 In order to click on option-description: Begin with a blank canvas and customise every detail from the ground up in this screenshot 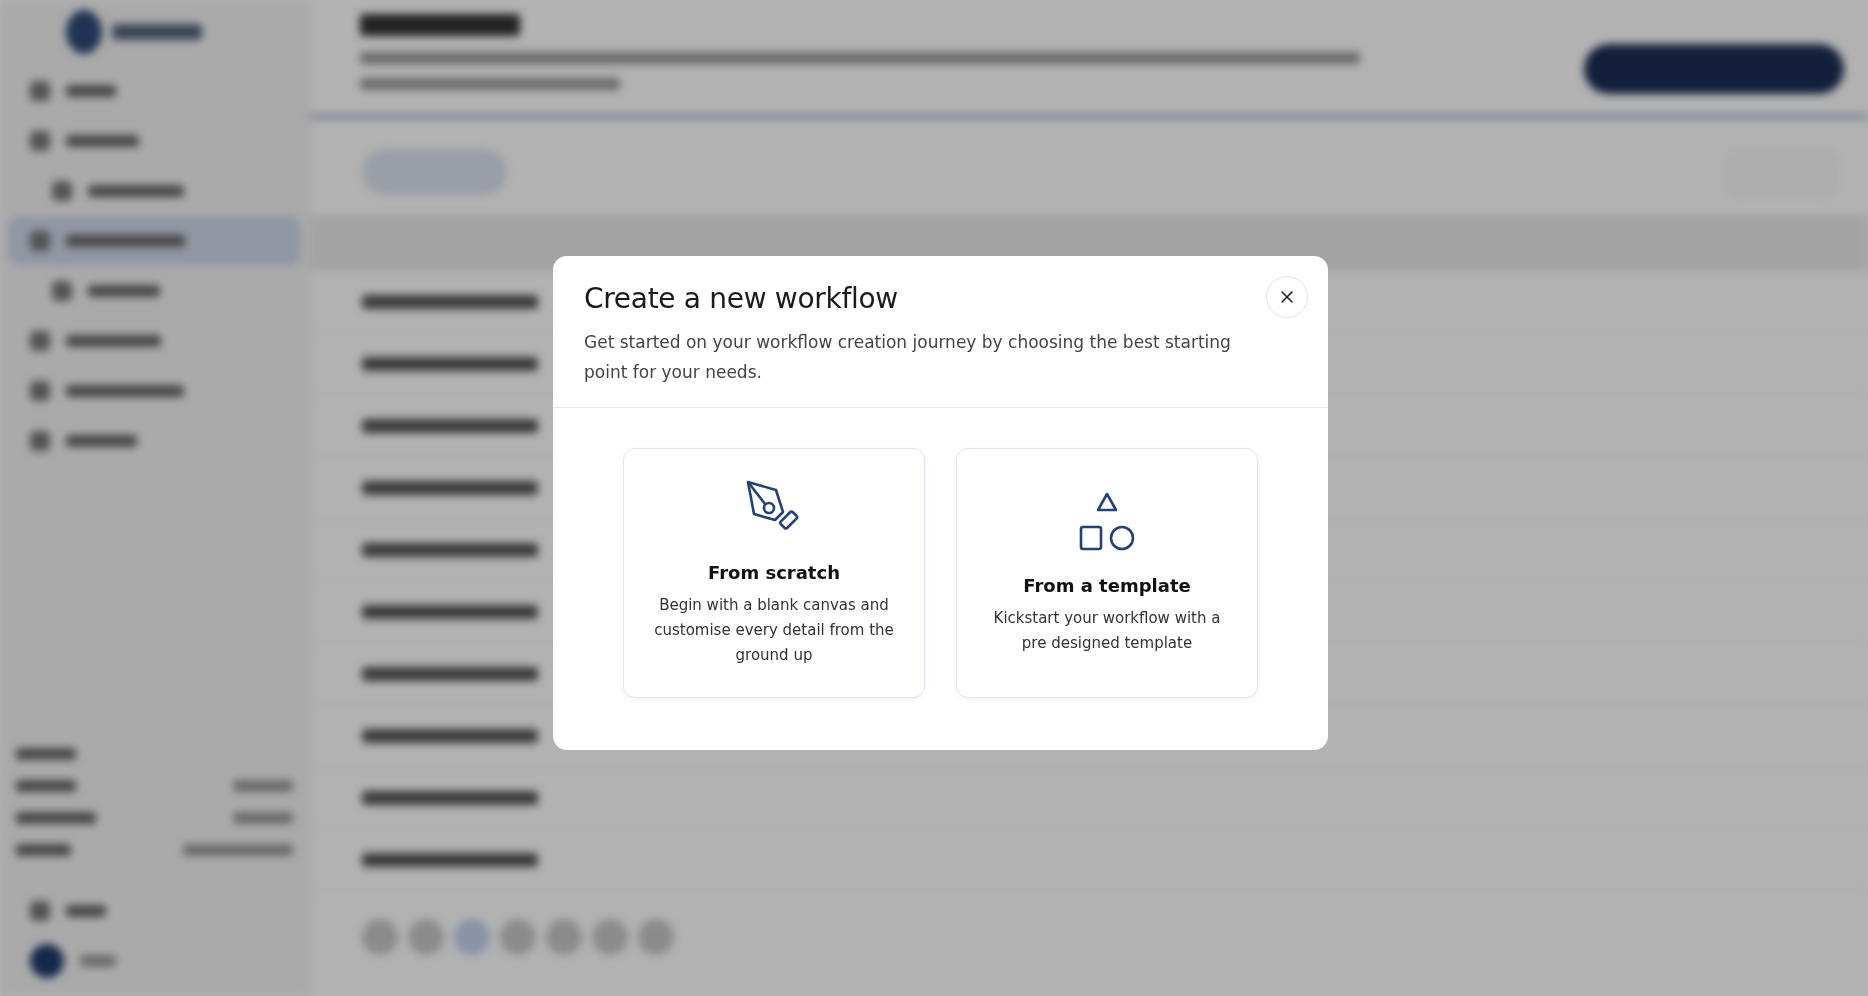, I will do `click(774, 630)`.